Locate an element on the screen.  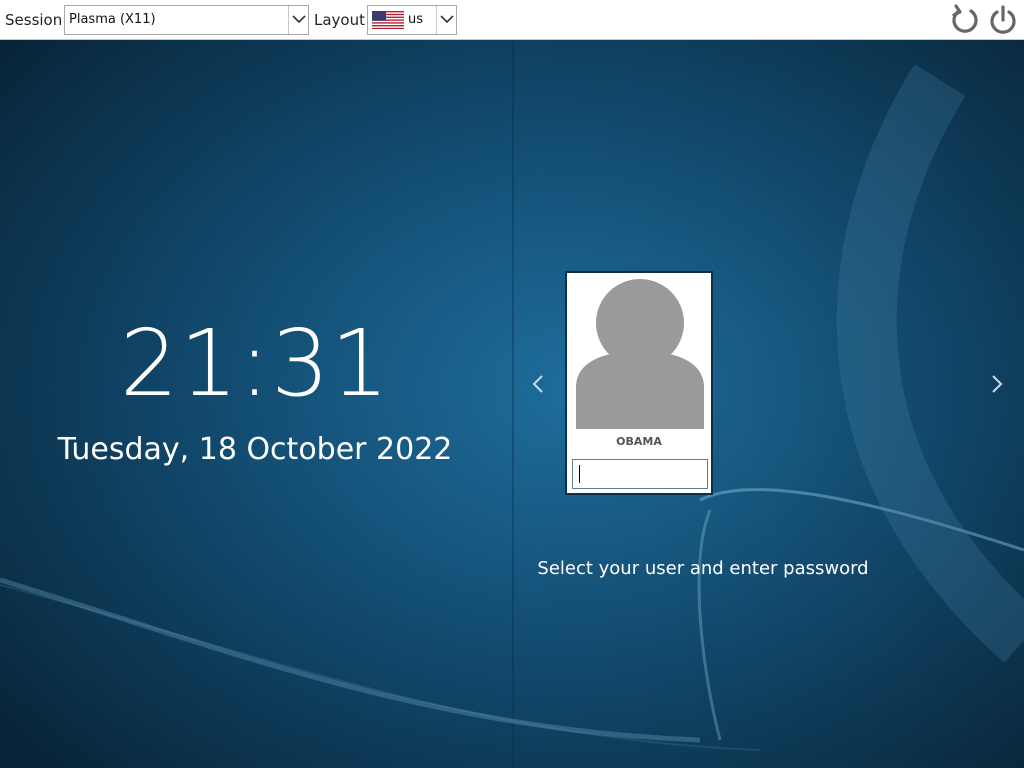
reboot-icon is located at coordinates (965, 20).